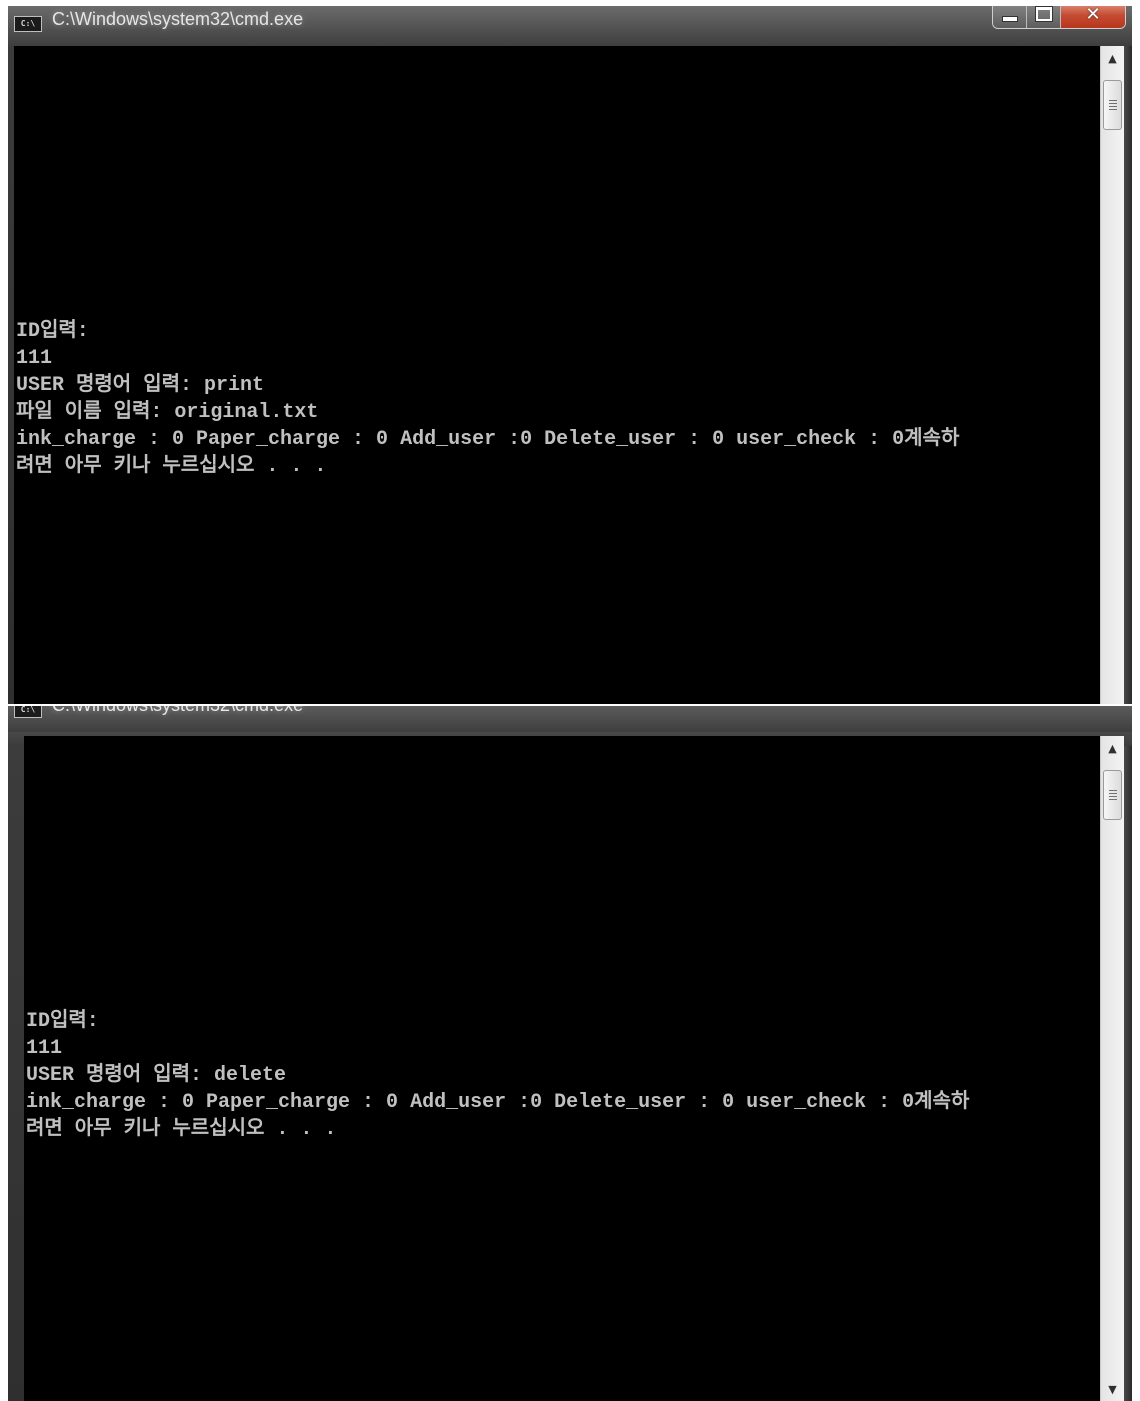 Image resolution: width=1140 pixels, height=1401 pixels. I want to click on scroll-down-button: ▼, so click(1112, 1389).